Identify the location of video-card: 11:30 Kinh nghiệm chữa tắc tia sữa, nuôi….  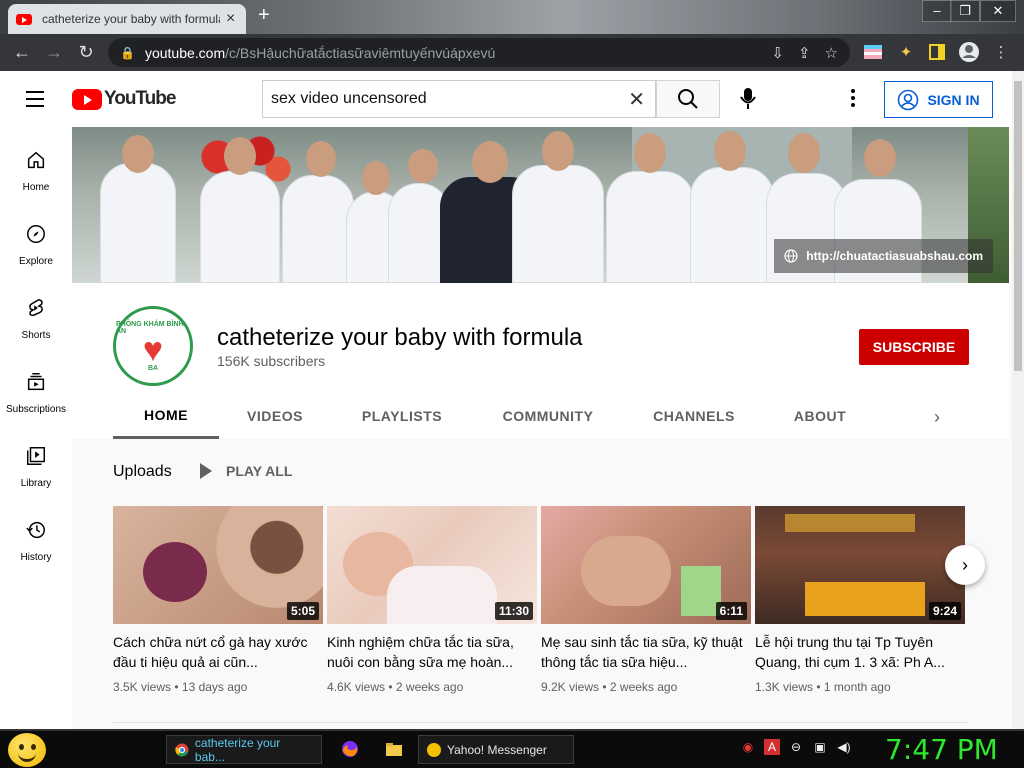
(432, 600).